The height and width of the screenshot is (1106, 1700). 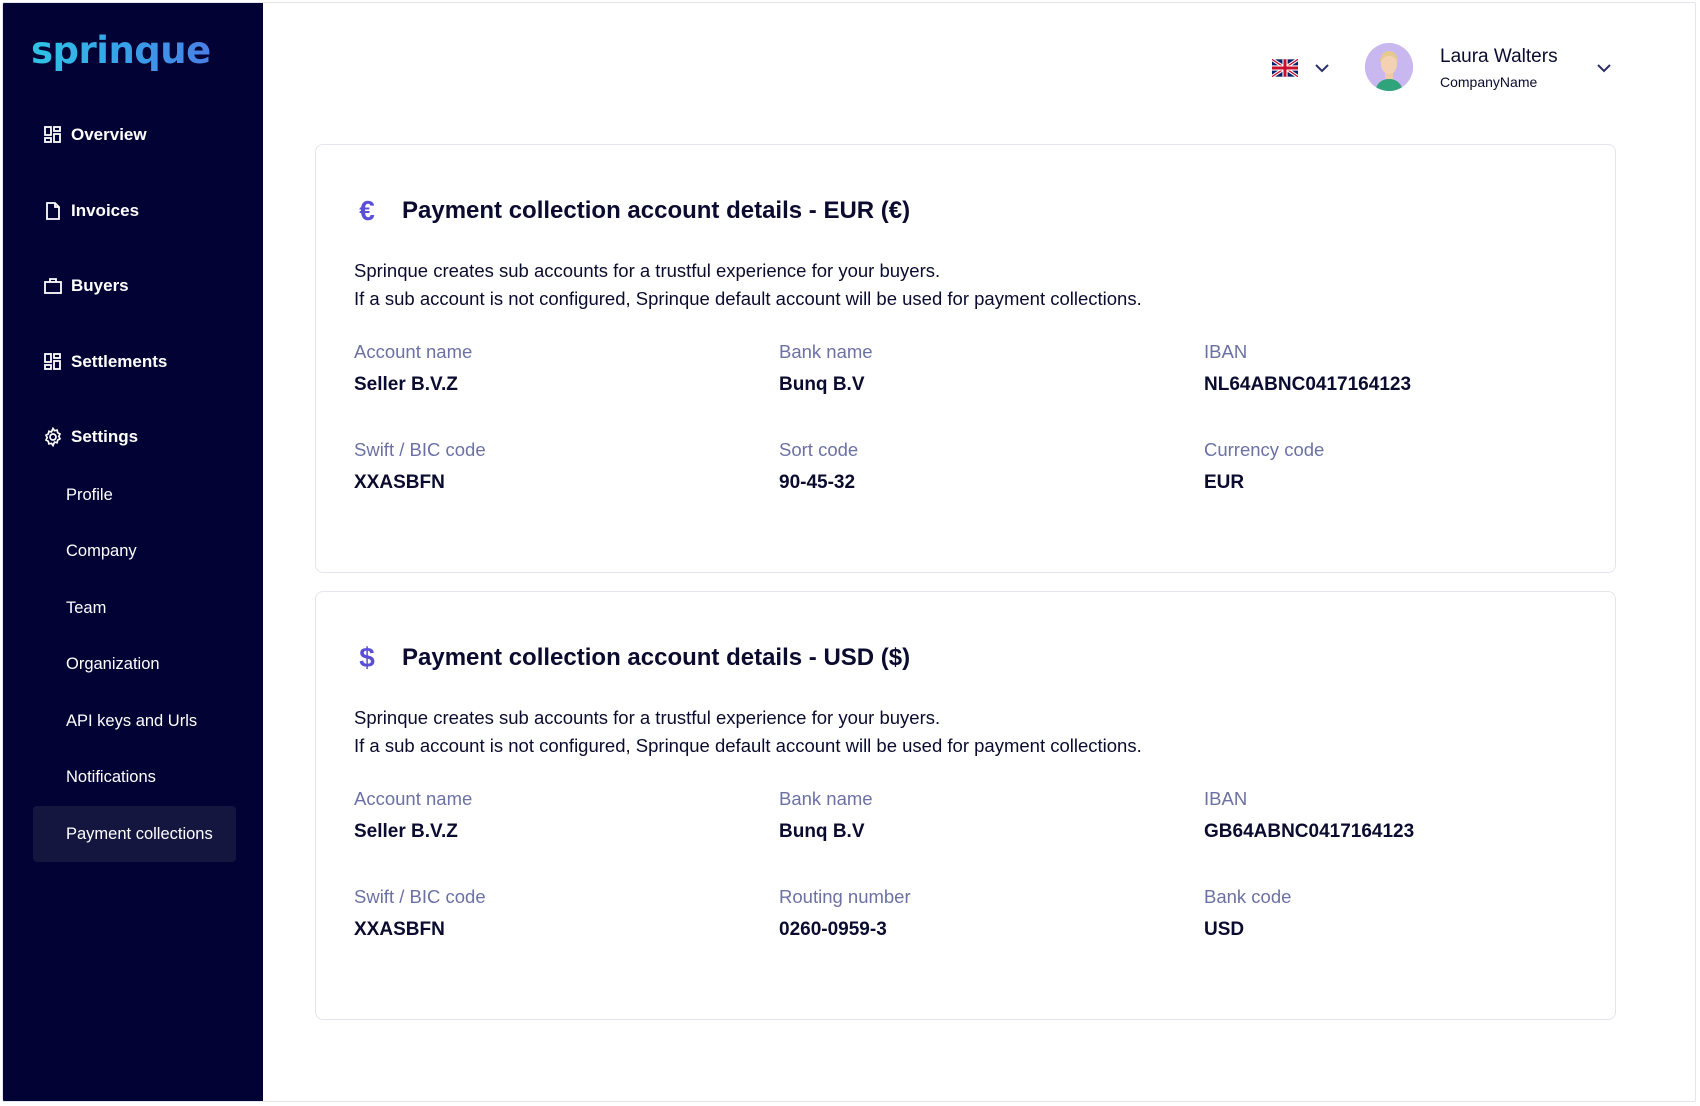 I want to click on field-sort-code: Sort code 90-45-32, so click(x=818, y=466).